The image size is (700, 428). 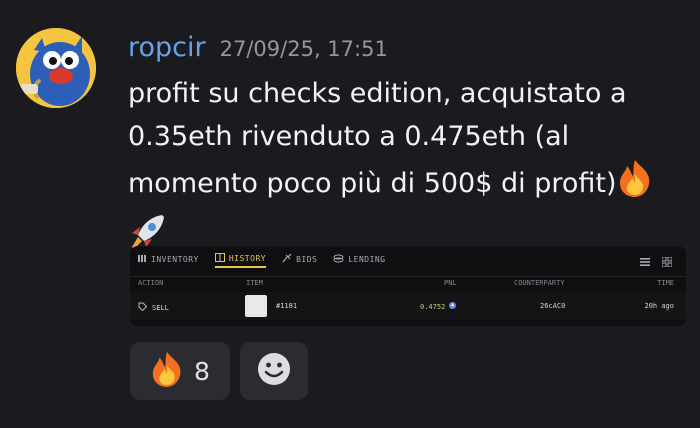 What do you see at coordinates (303, 49) in the screenshot?
I see `timestamp: 27/09/25, 17:51` at bounding box center [303, 49].